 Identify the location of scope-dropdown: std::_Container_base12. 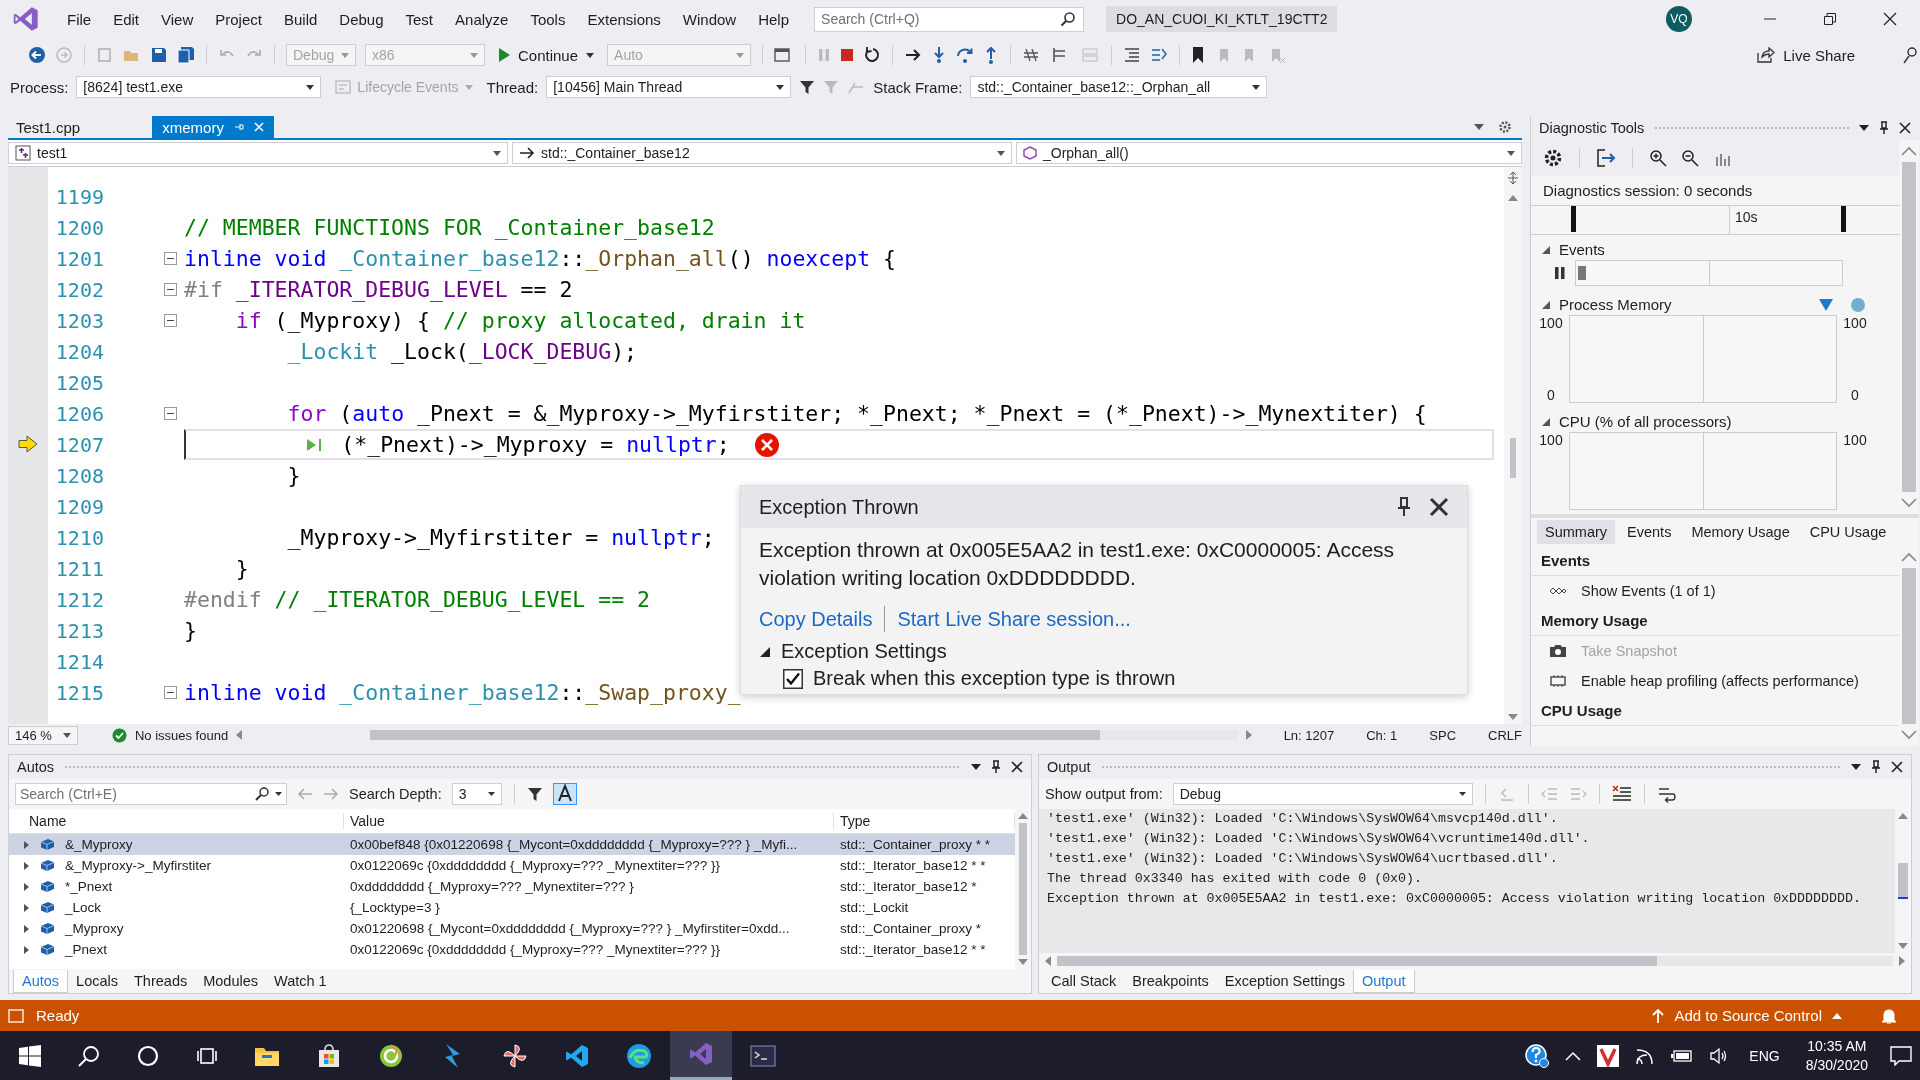
(762, 153).